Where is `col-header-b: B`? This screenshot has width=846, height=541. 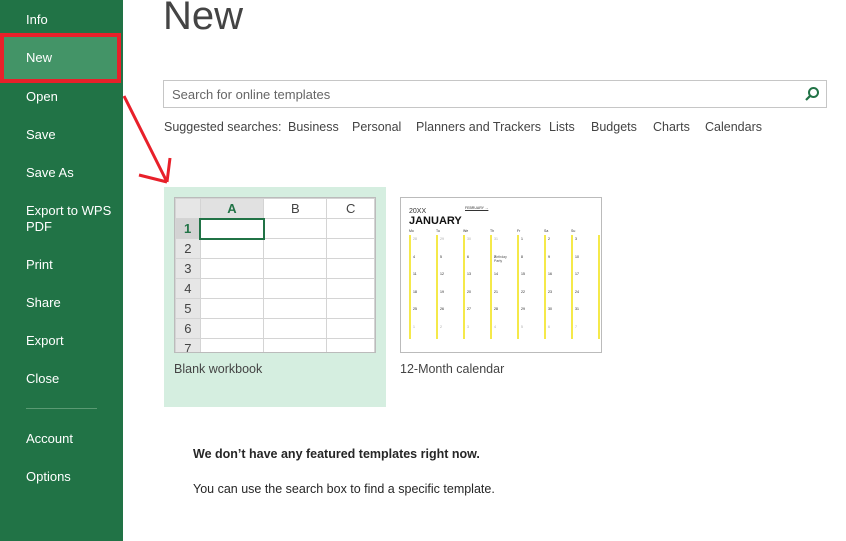
col-header-b: B is located at coordinates (295, 208).